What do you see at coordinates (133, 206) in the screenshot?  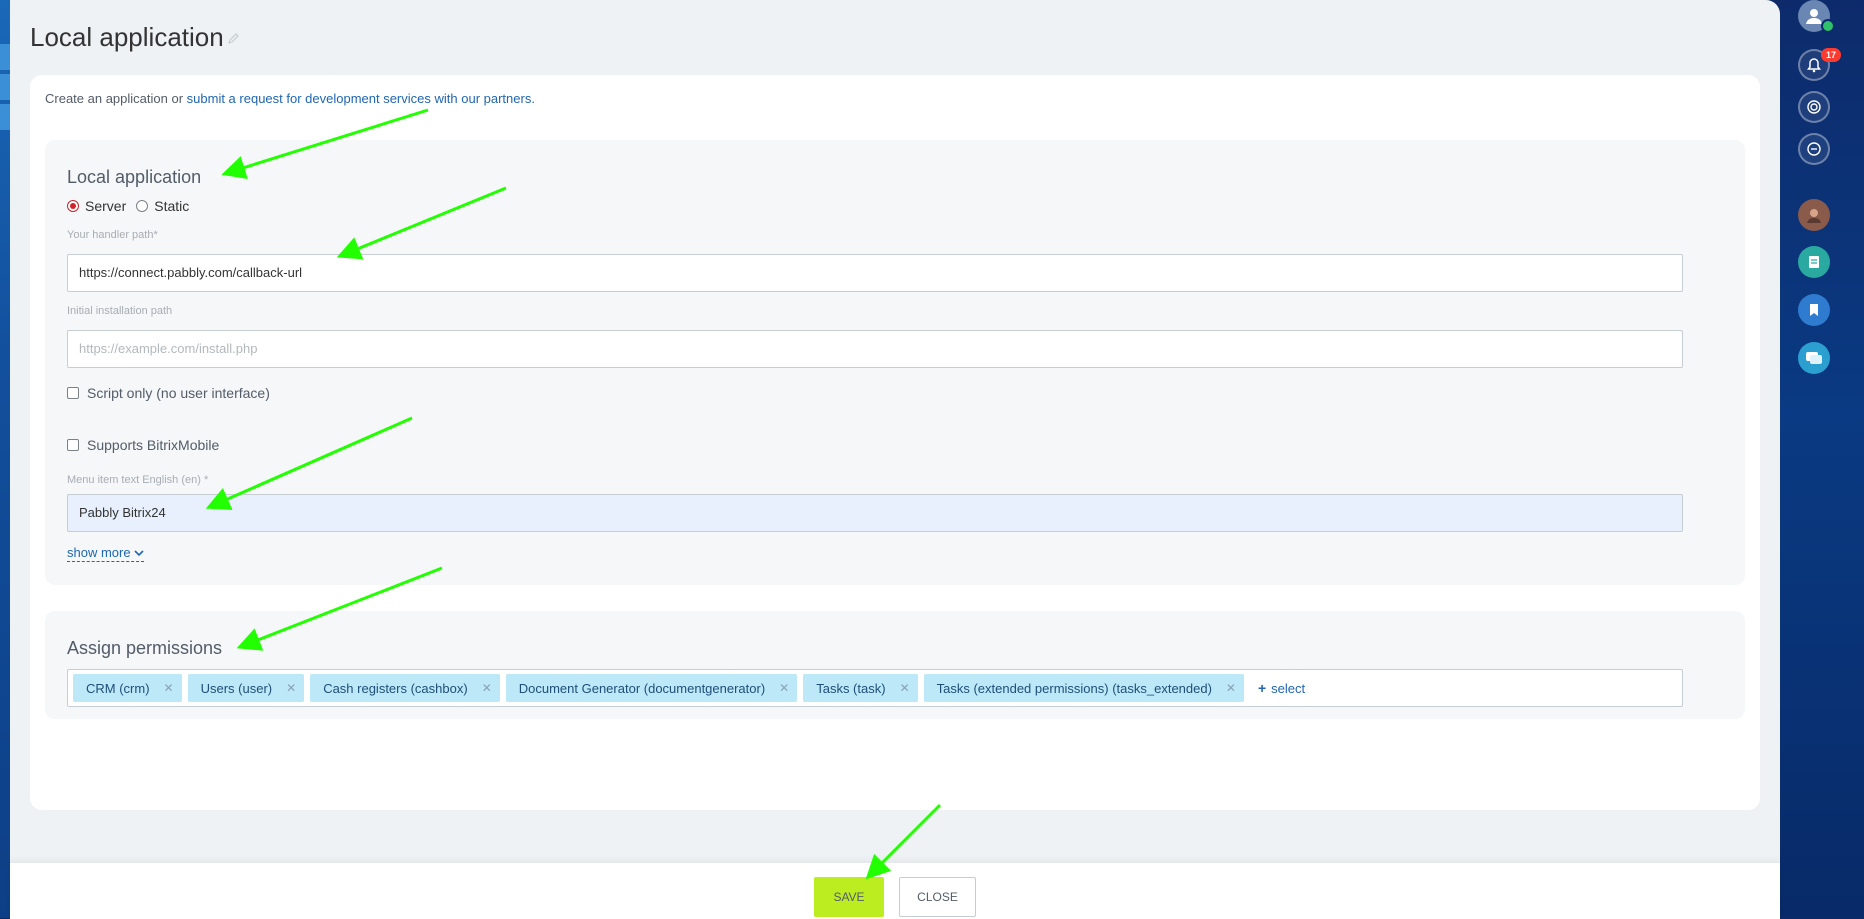 I see `app-type-radio-group: Server Static` at bounding box center [133, 206].